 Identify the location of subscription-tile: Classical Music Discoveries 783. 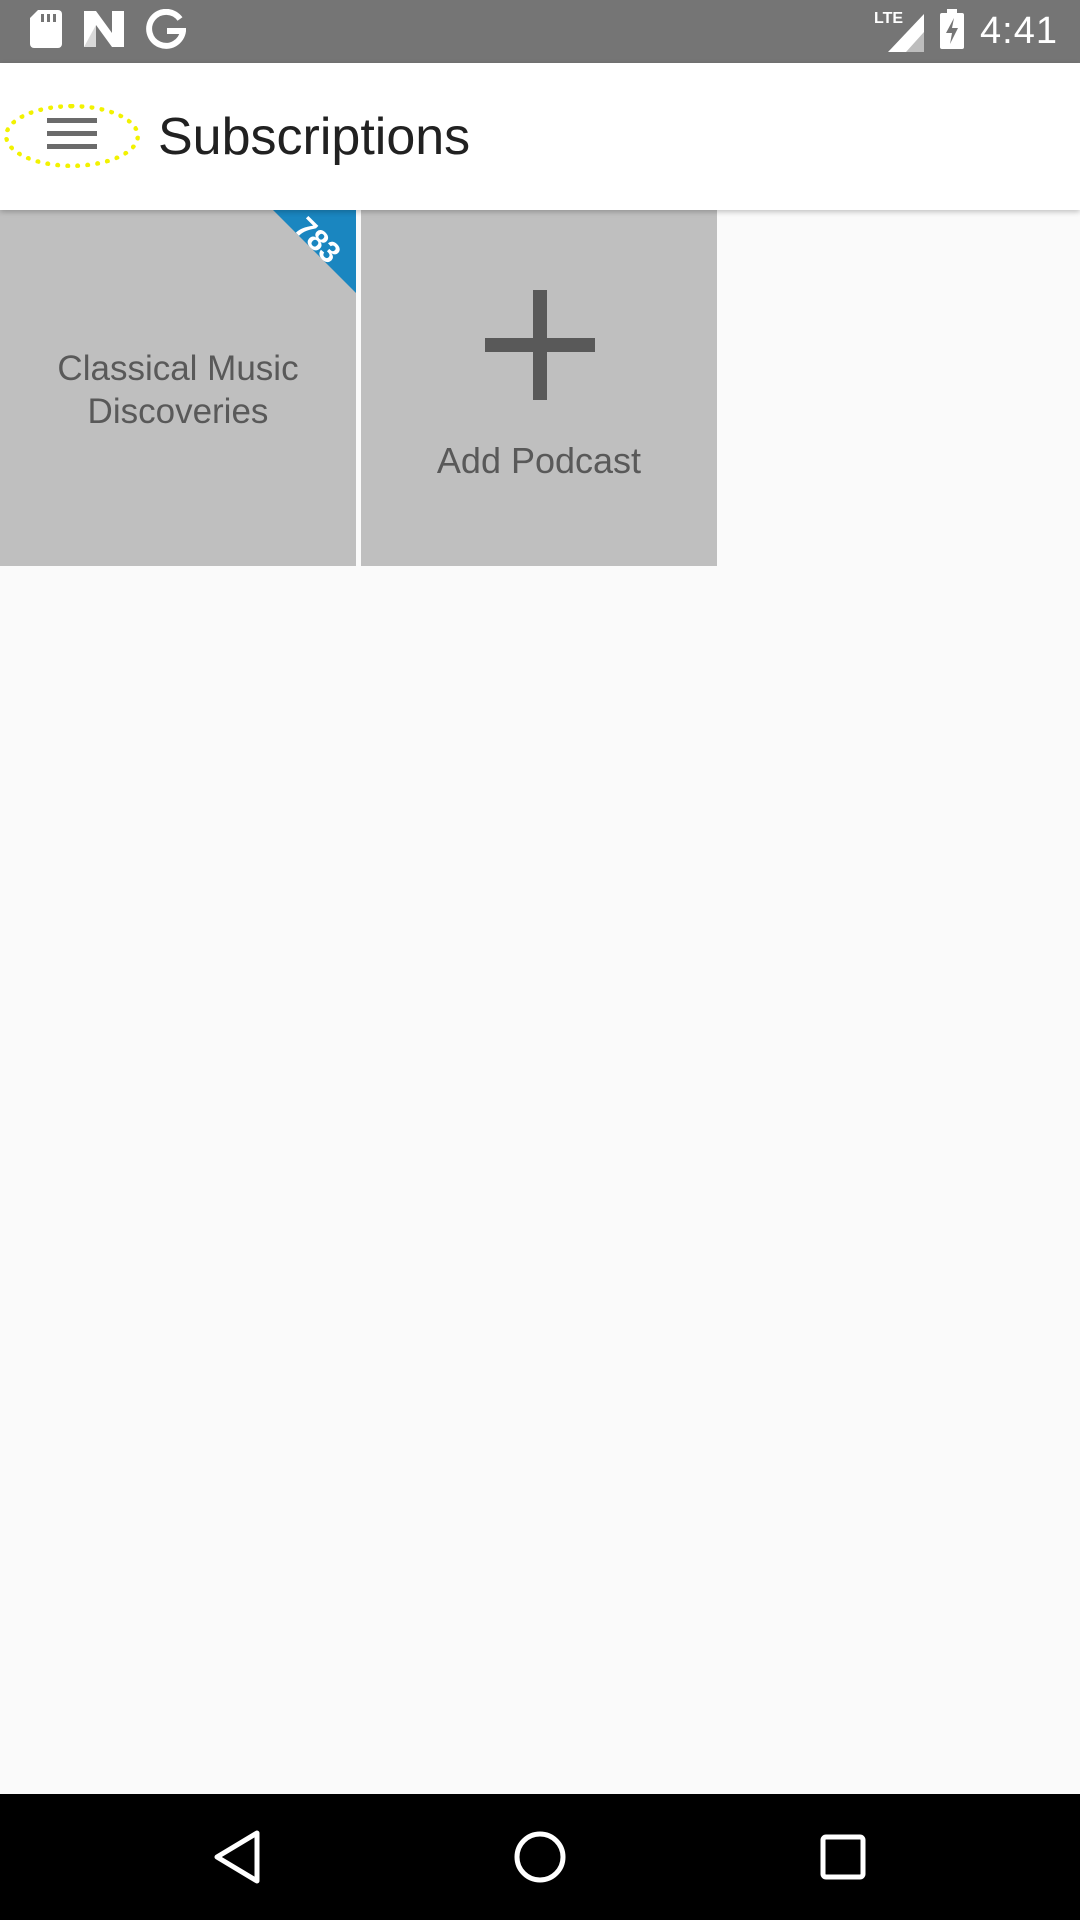
(178, 388).